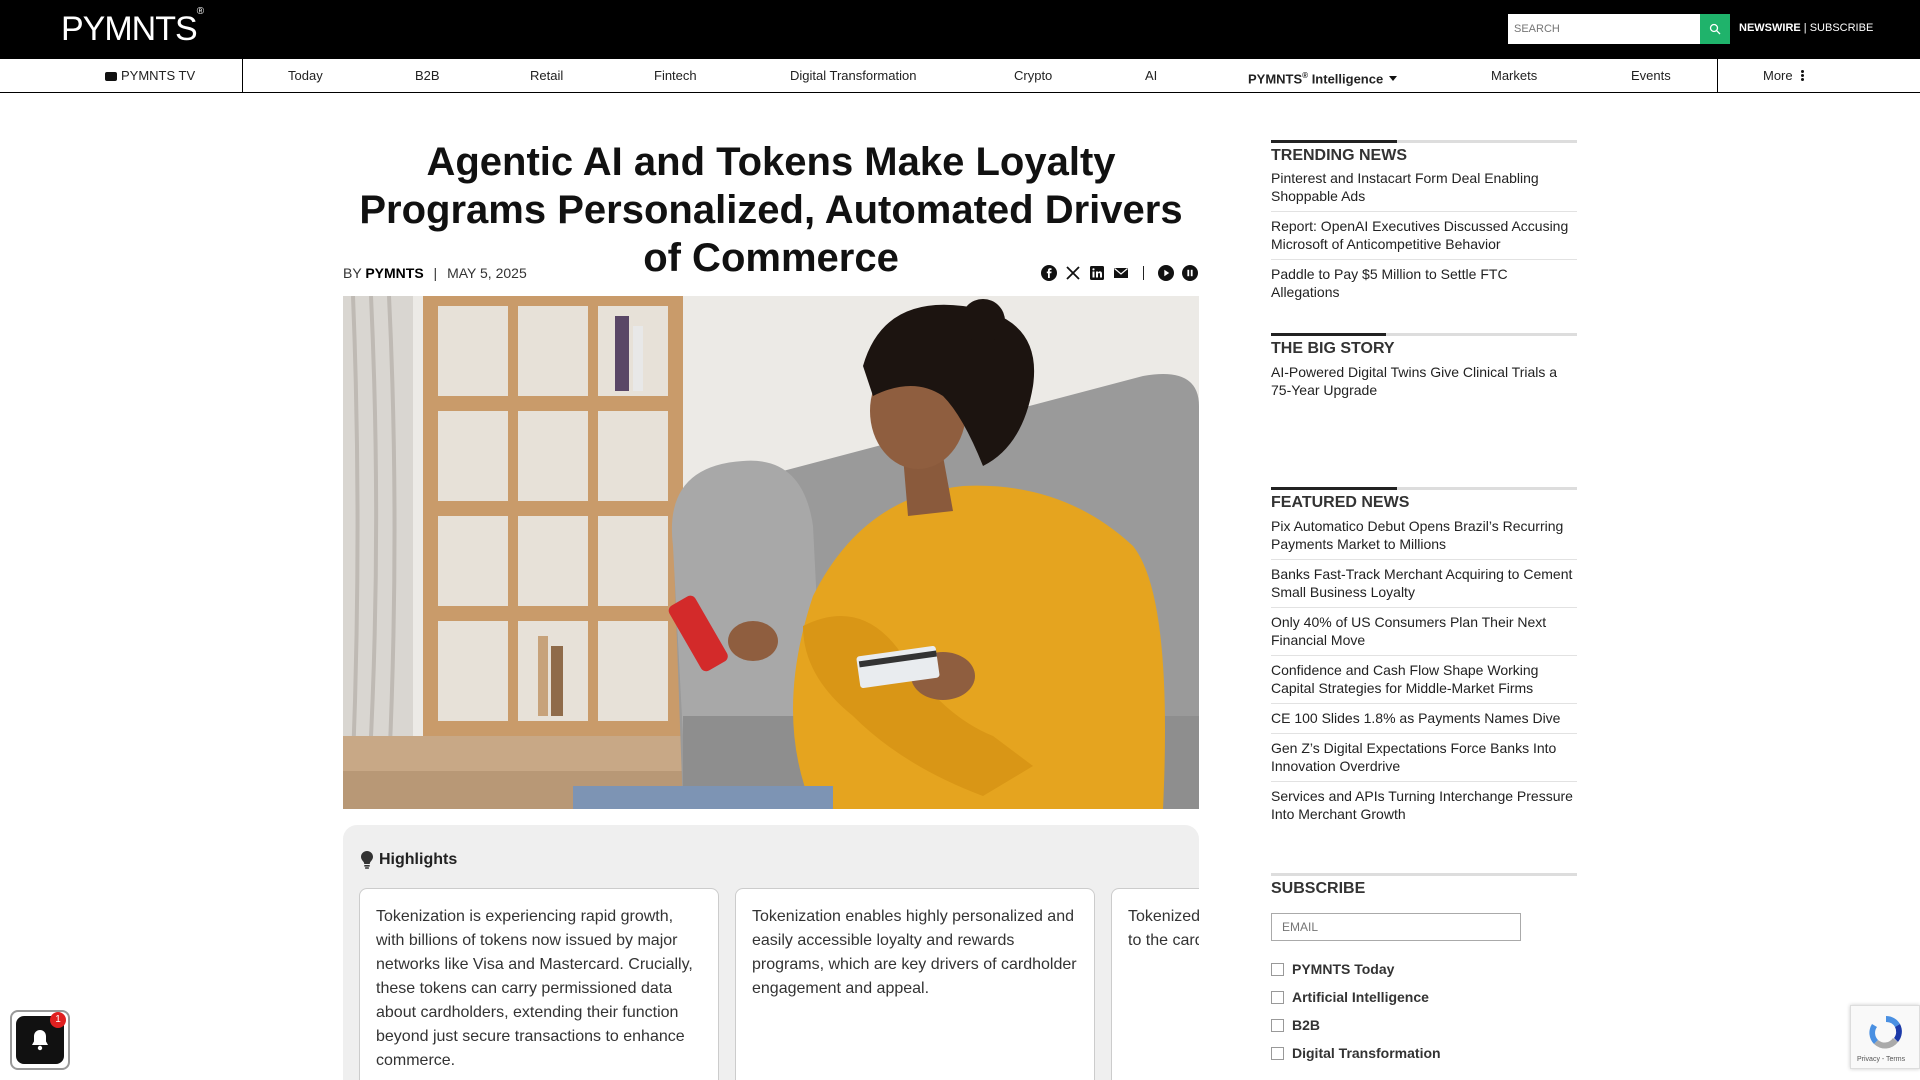 The width and height of the screenshot is (1920, 1080). I want to click on featured-news-heading: FEATURED NEWS, so click(1424, 499).